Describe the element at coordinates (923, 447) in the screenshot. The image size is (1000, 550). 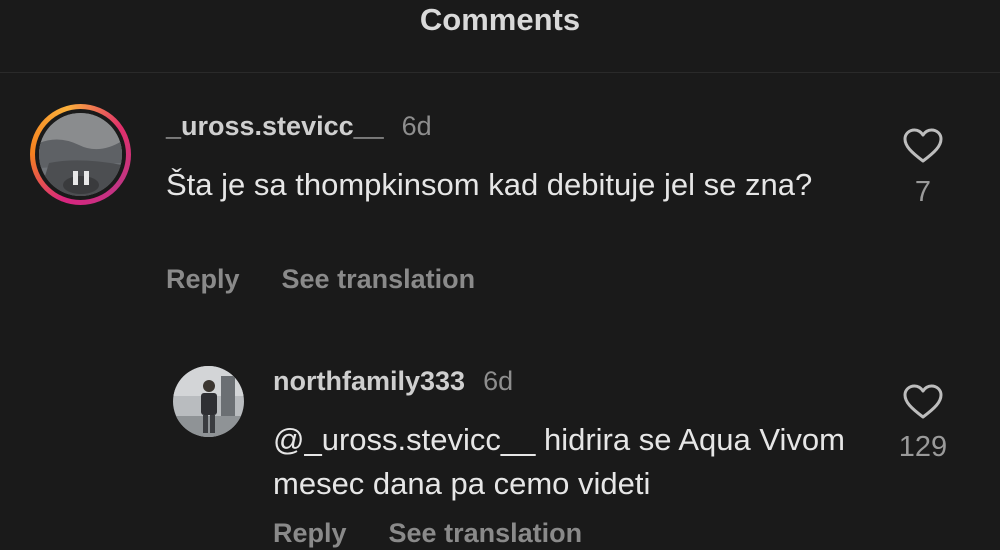
I see `like-count: 129` at that location.